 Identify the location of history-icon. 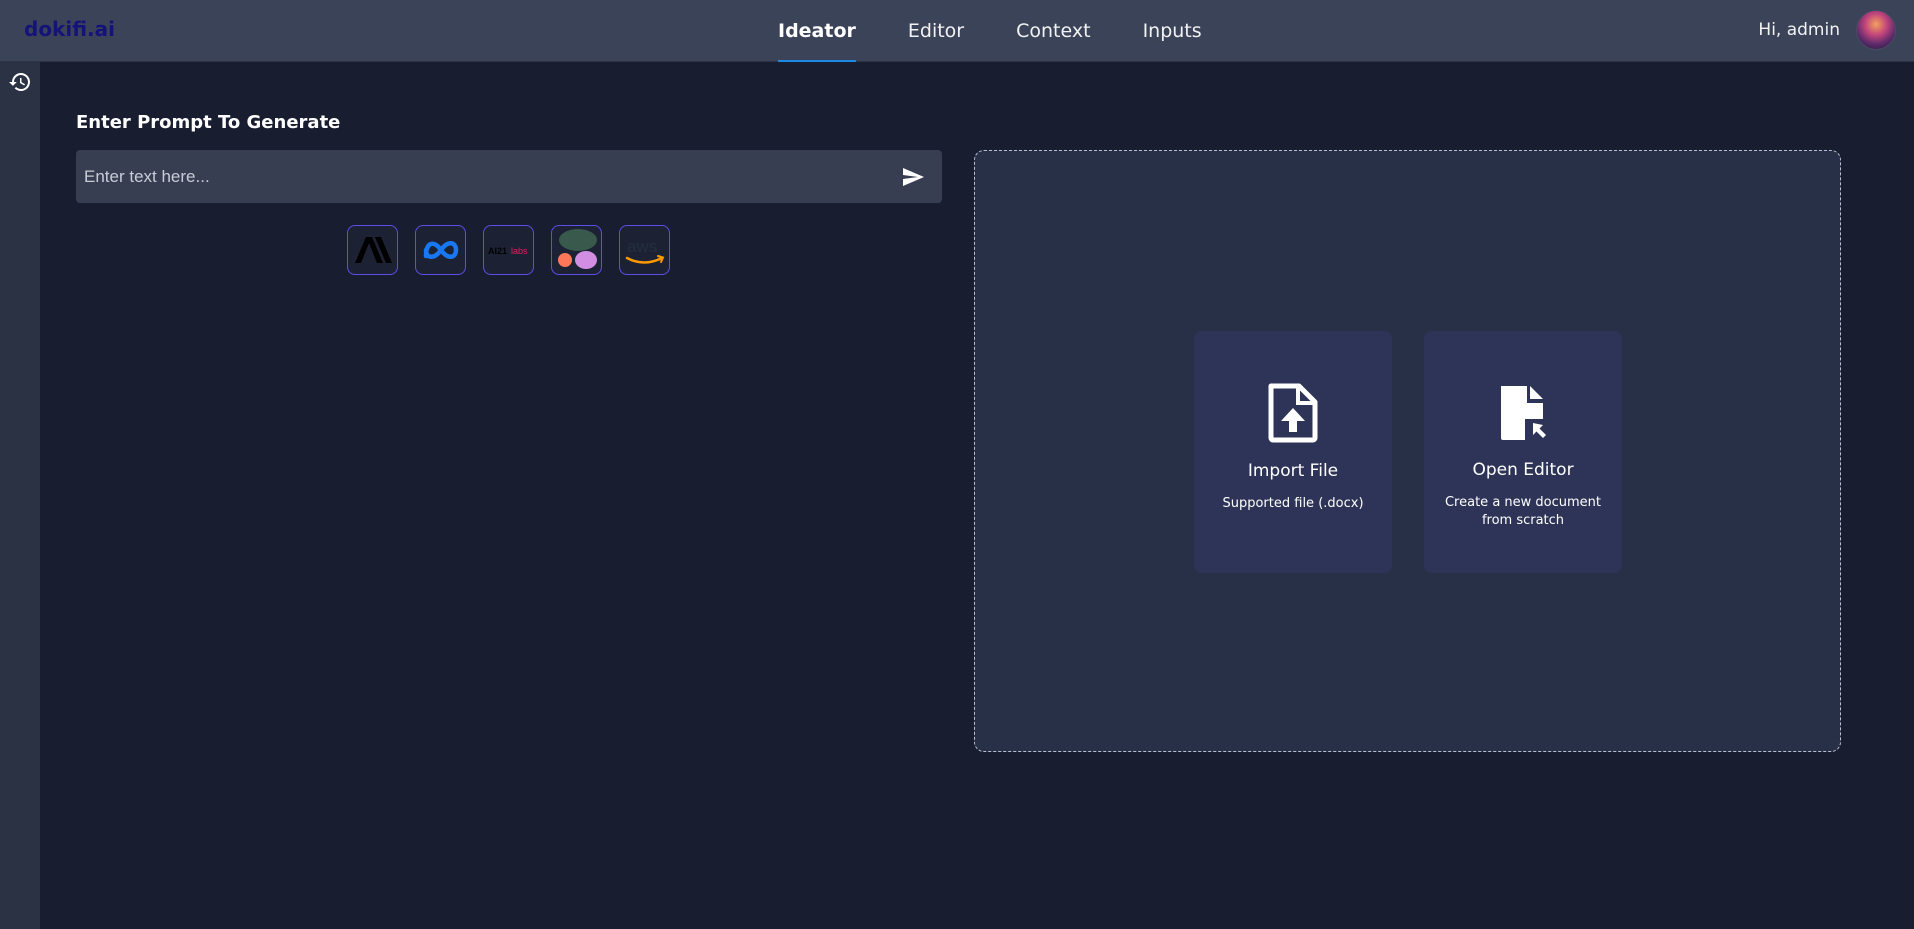
(20, 82).